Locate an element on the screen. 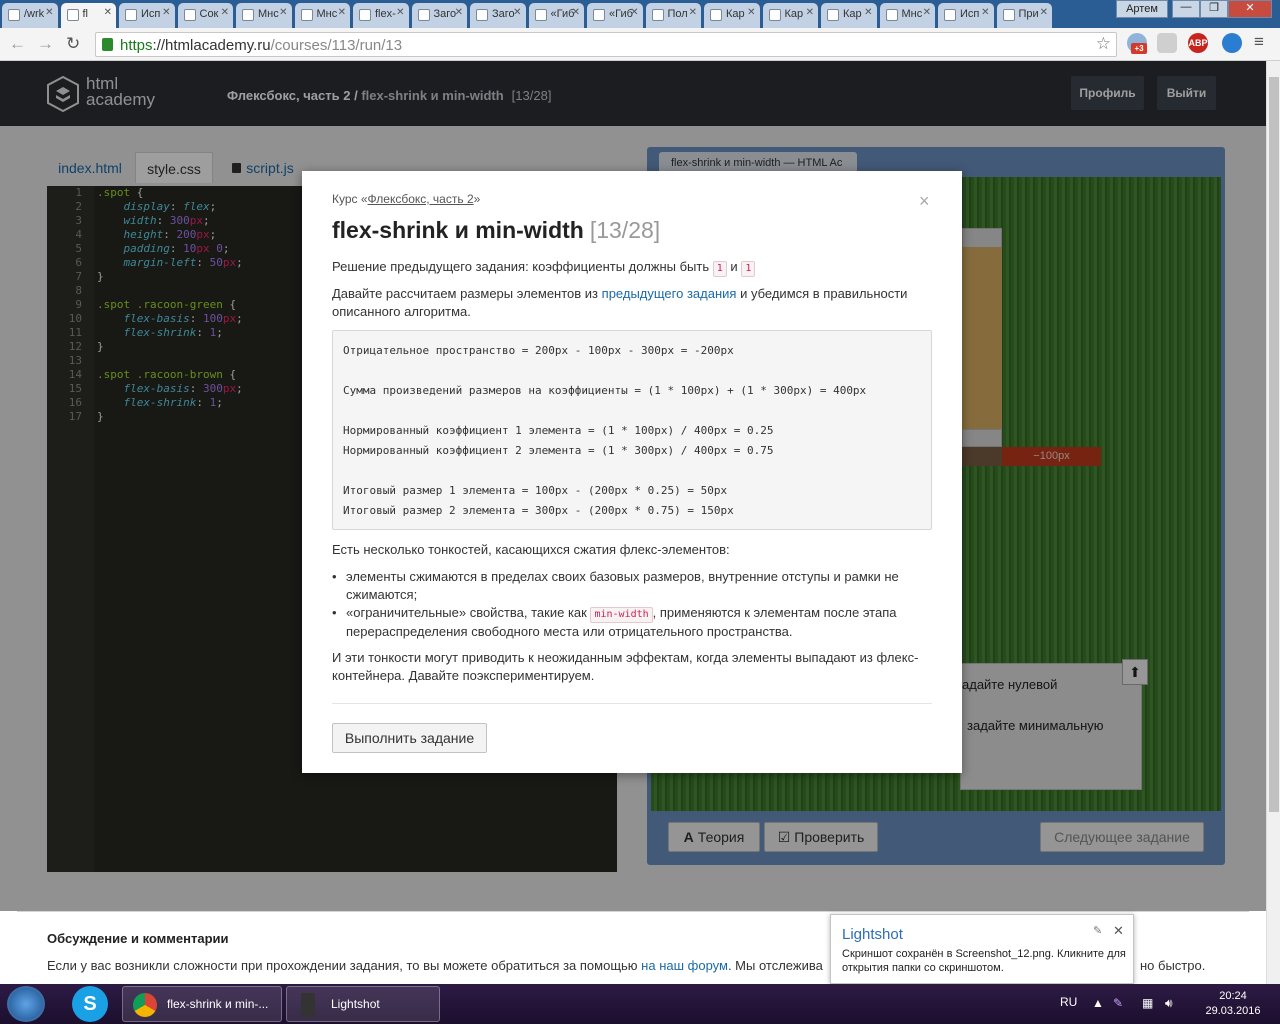  browser-tab-label: Пол is located at coordinates (677, 14).